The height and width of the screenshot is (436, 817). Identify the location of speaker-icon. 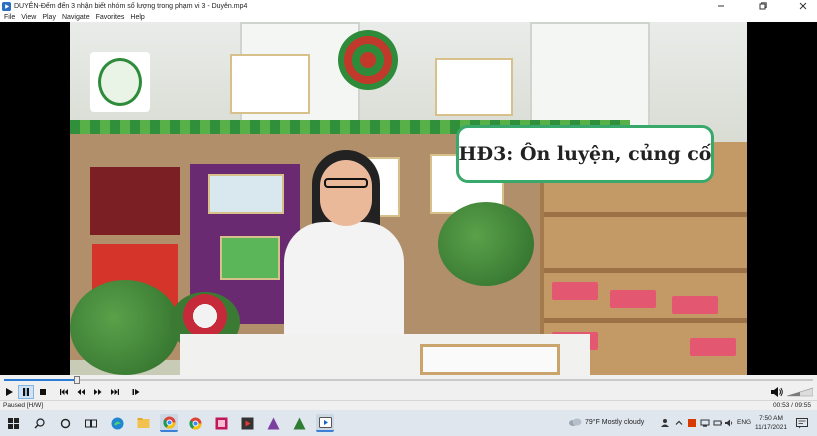
(729, 423).